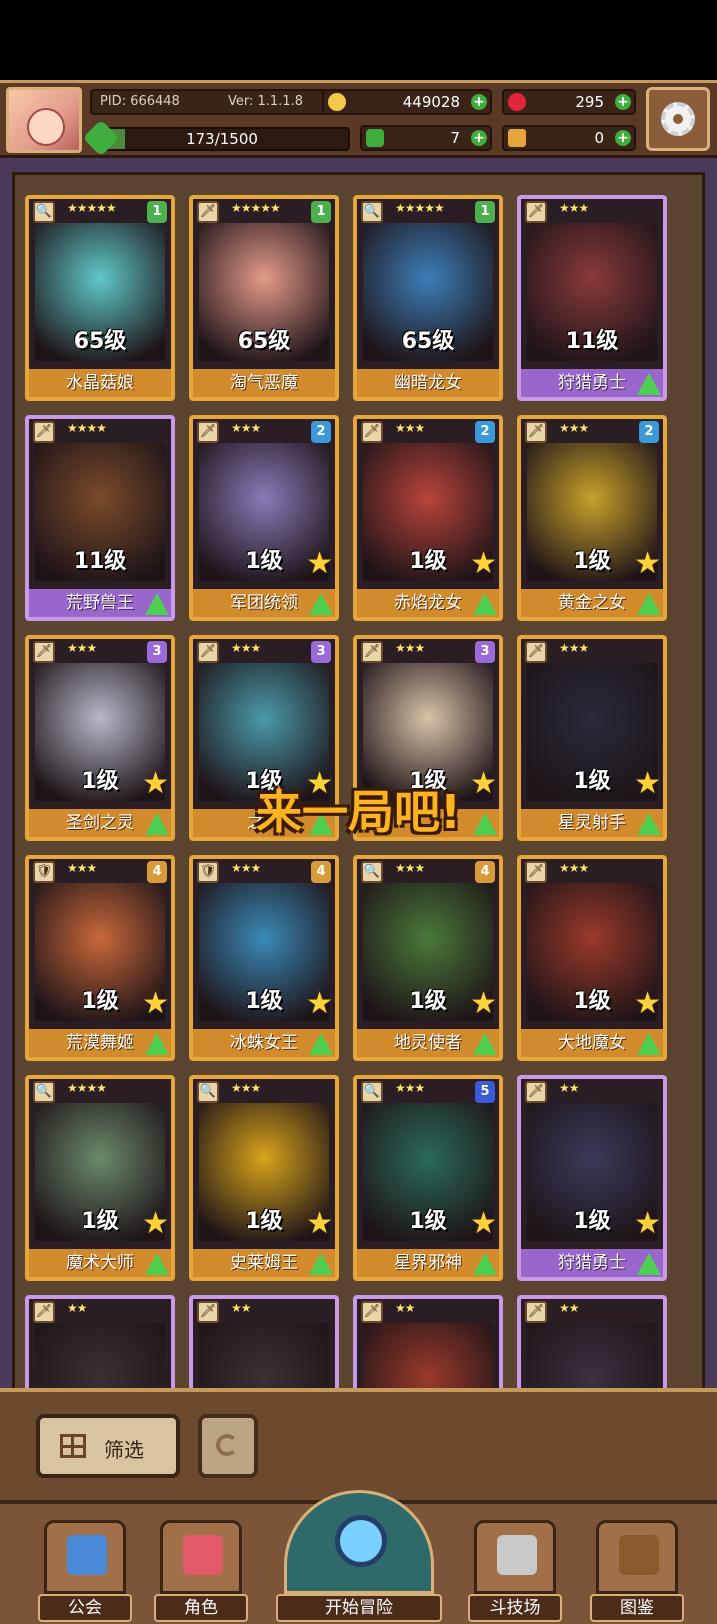 The image size is (717, 1624). Describe the element at coordinates (375, 138) in the screenshot. I see `clover-icon` at that location.